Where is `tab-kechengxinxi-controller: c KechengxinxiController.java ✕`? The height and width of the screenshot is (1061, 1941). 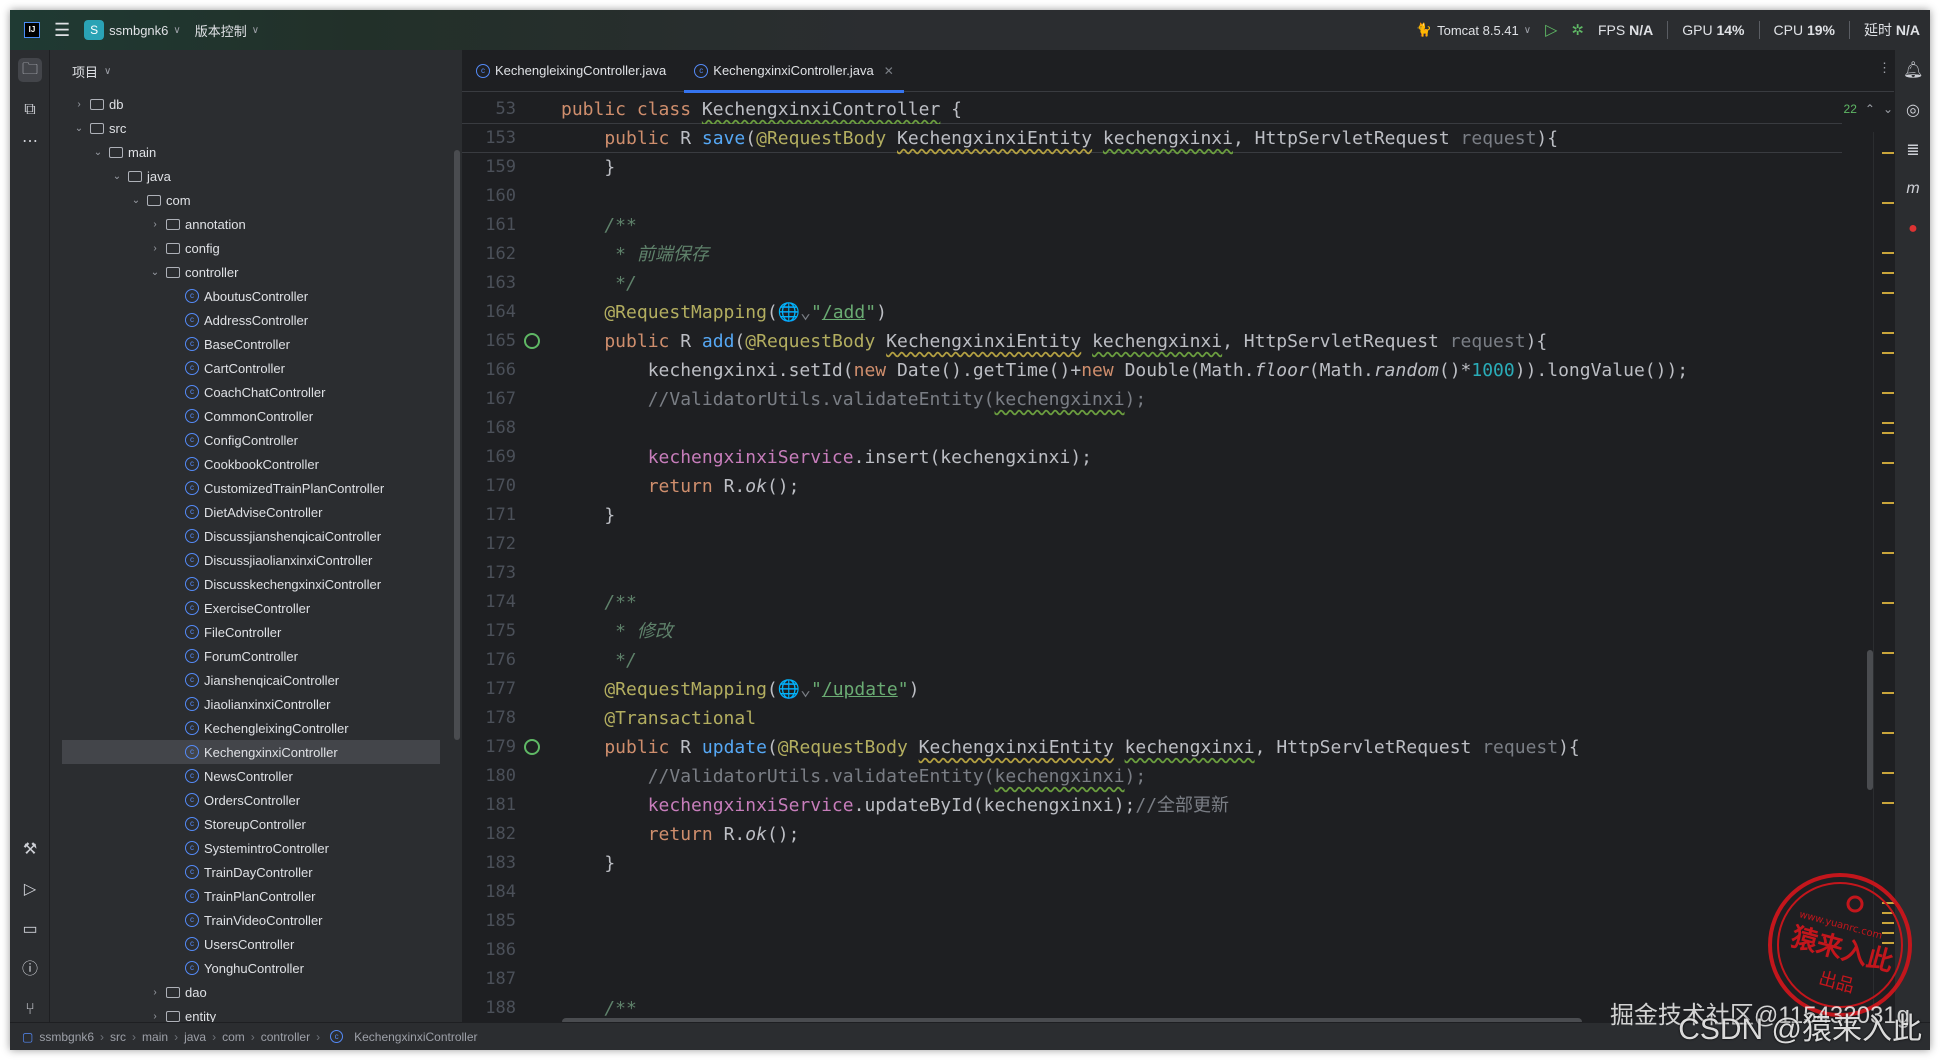 tab-kechengxinxi-controller: c KechengxinxiController.java ✕ is located at coordinates (794, 71).